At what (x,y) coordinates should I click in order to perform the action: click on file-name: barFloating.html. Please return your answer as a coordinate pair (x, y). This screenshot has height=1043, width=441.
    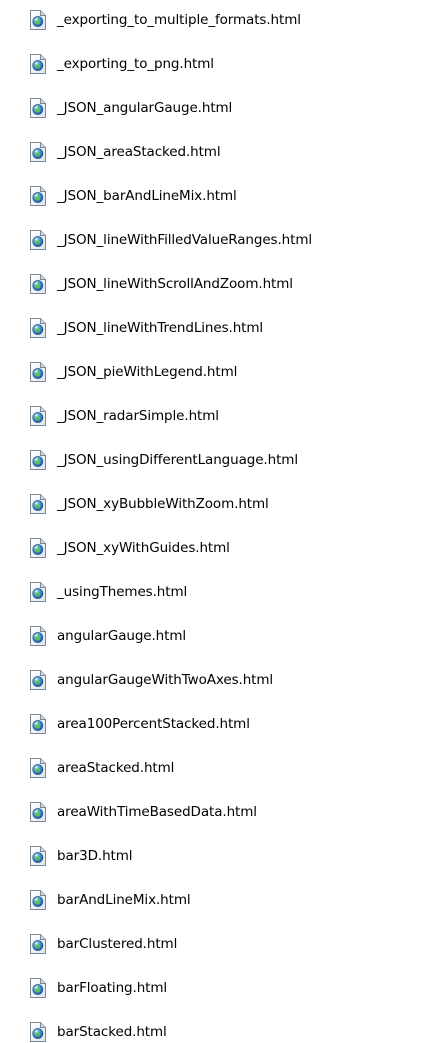
    Looking at the image, I should click on (112, 988).